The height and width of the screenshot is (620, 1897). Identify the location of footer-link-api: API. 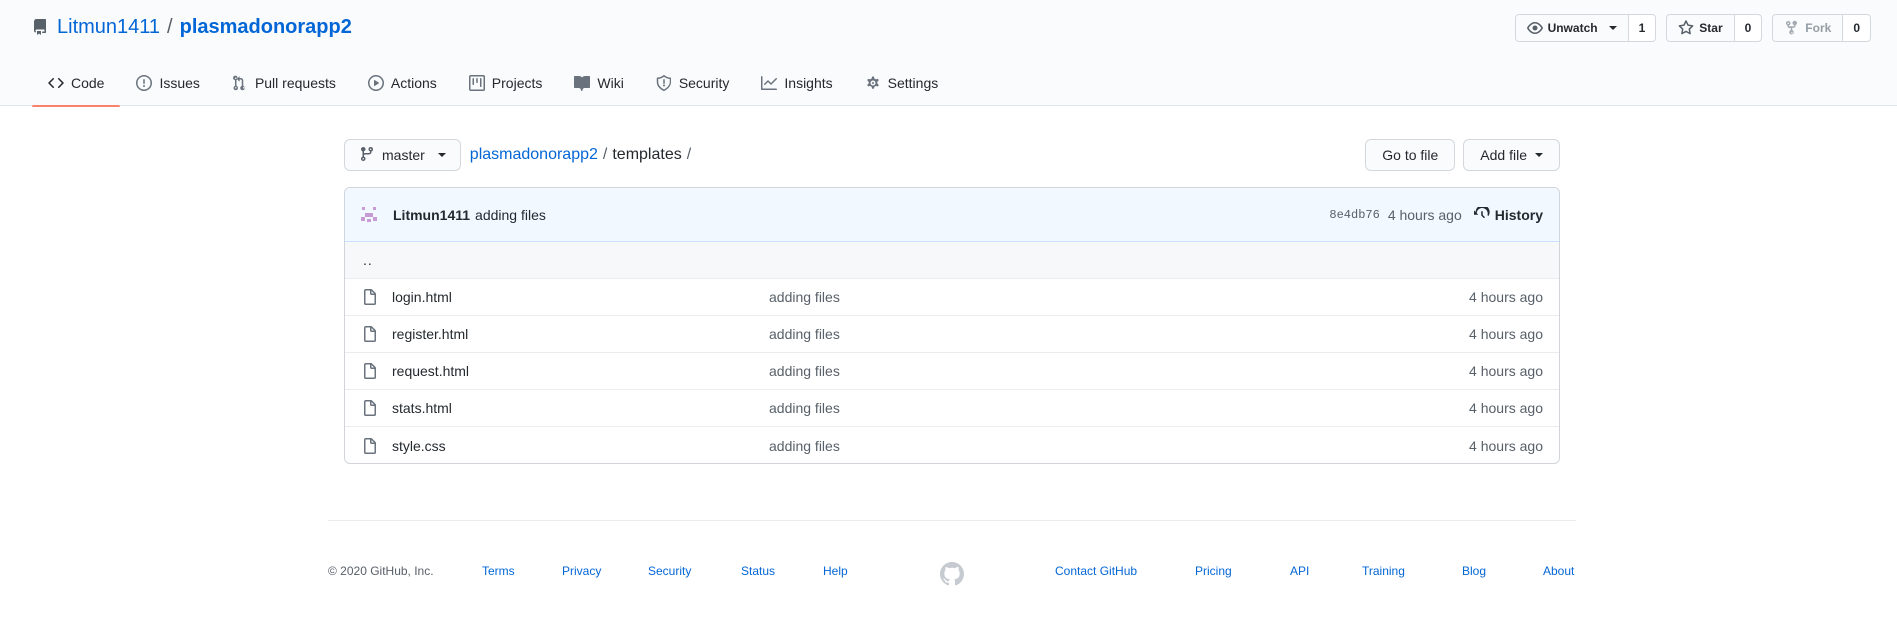
(1299, 571).